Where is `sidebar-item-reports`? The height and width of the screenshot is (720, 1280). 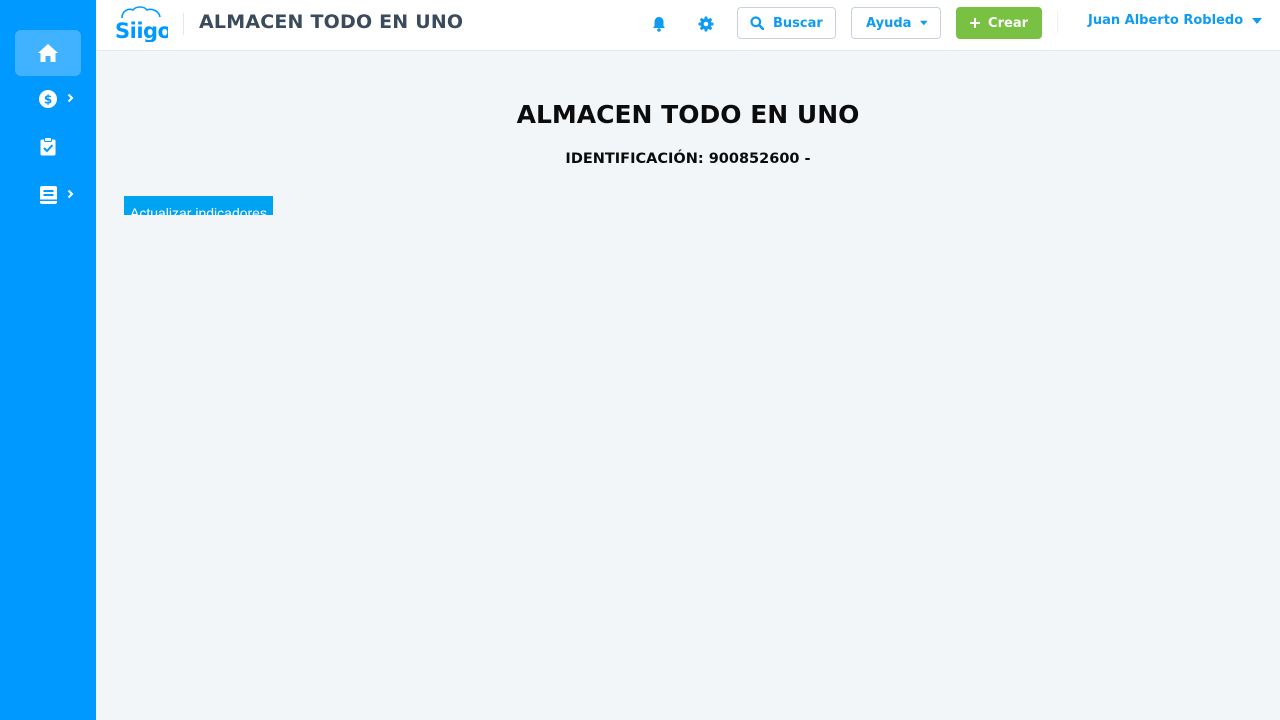
sidebar-item-reports is located at coordinates (48, 195).